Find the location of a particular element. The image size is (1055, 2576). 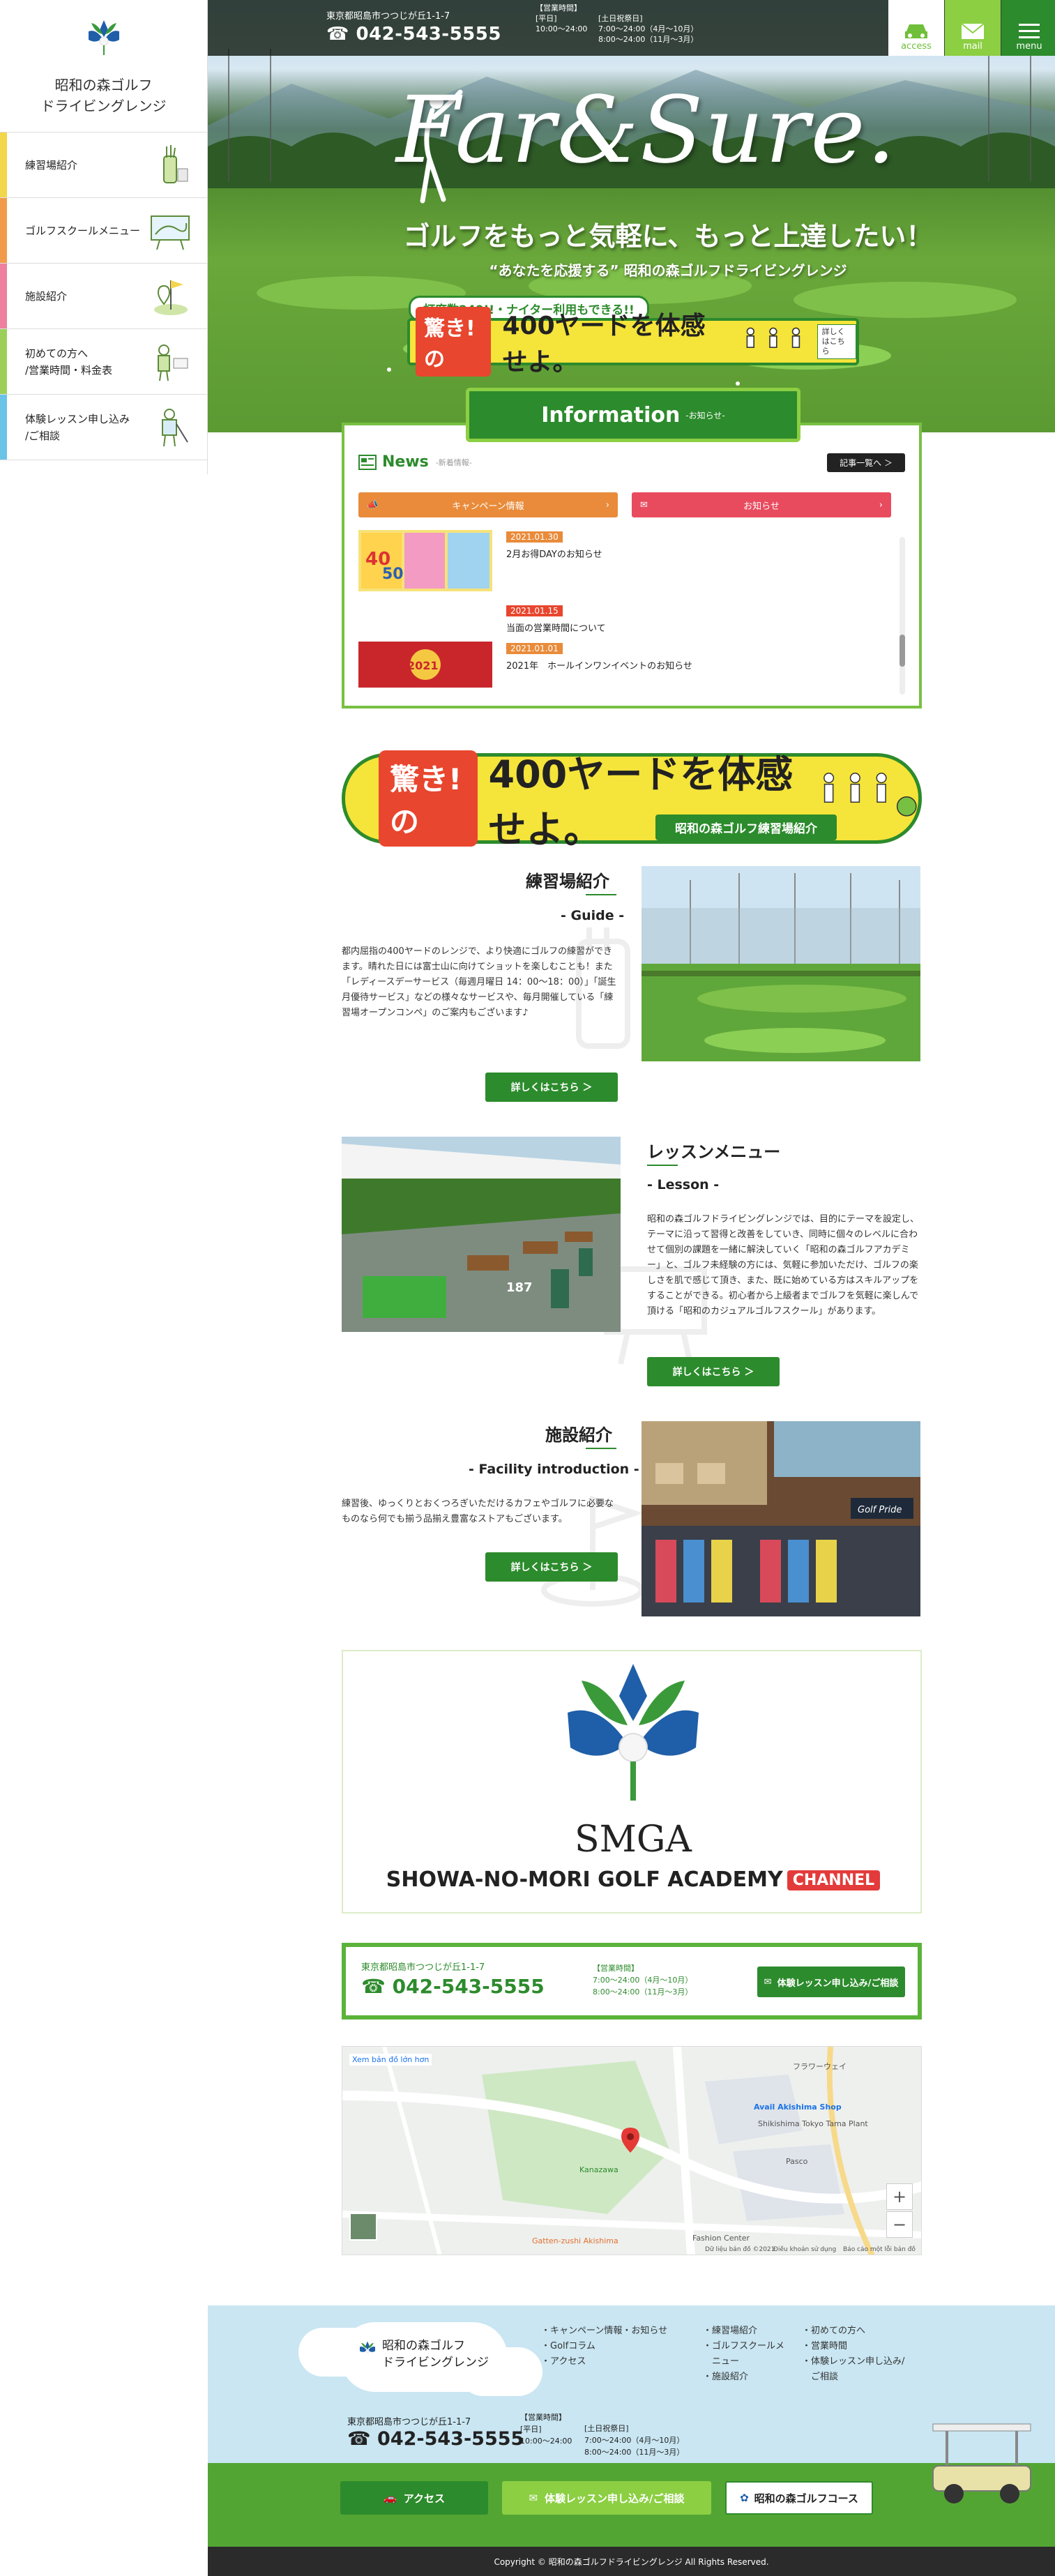

channel-badge: CHANNEL is located at coordinates (834, 1880).